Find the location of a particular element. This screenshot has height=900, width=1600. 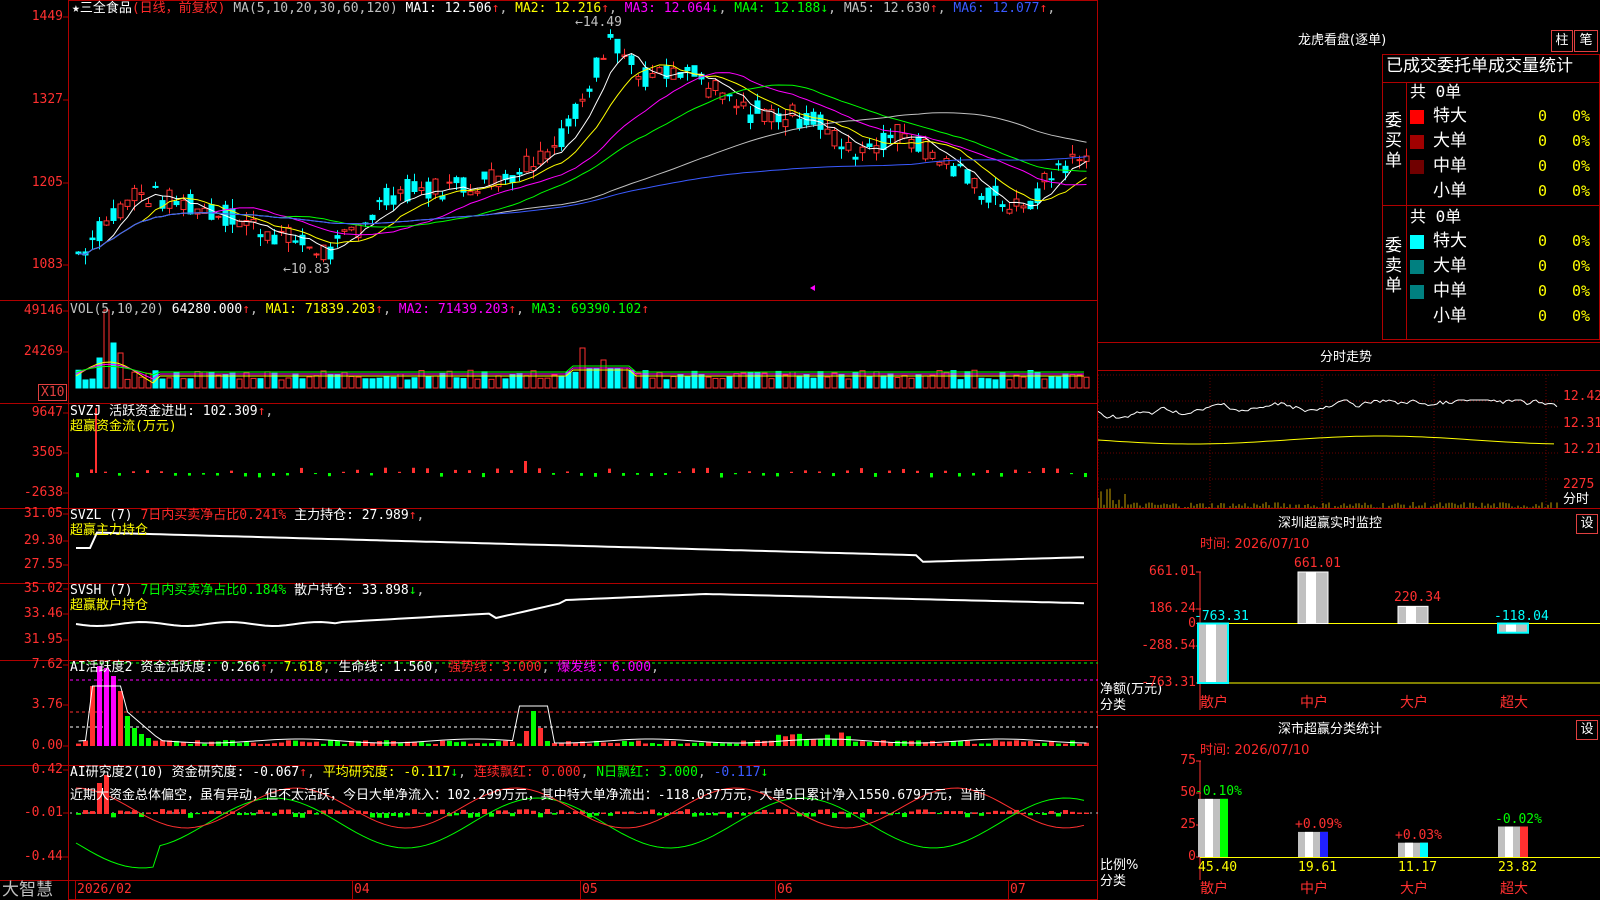

order-row-label: 小单 is located at coordinates (1450, 316).